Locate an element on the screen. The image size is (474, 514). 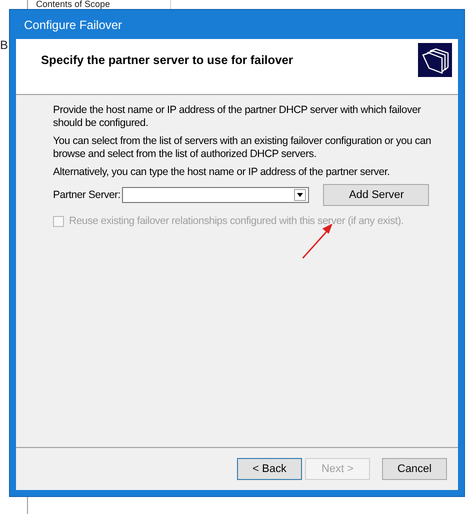
partner-server-label: Partner Server: is located at coordinates (86, 195).